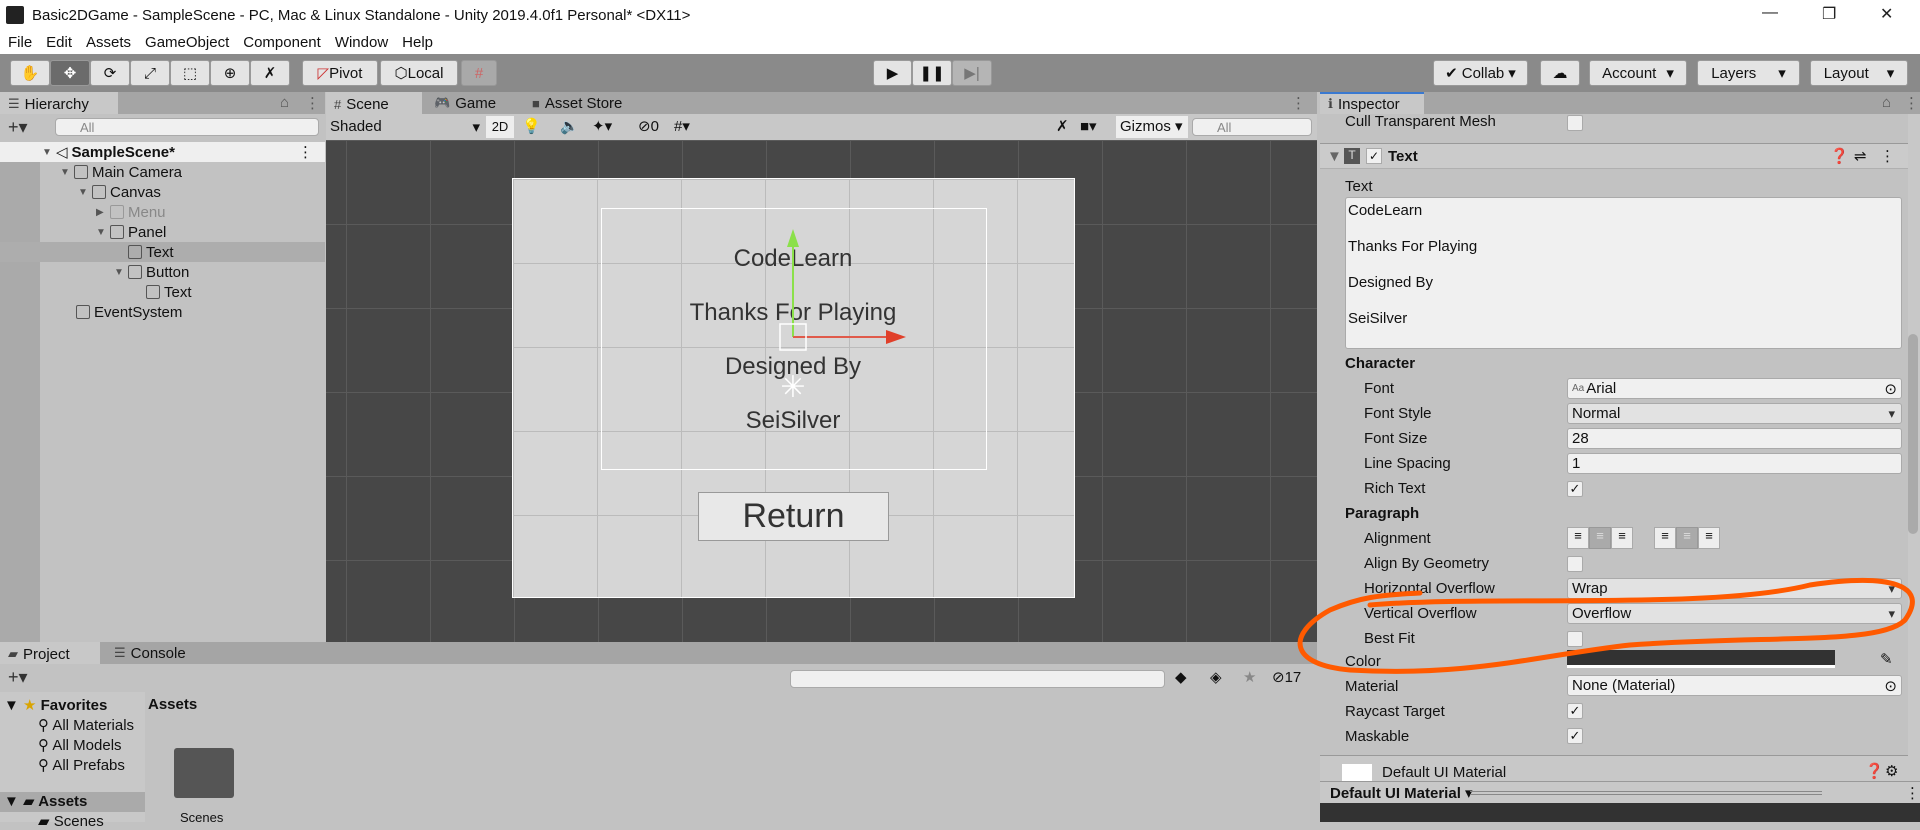  What do you see at coordinates (1401, 793) in the screenshot?
I see `preview-dropdown: Default UI Material ▾` at bounding box center [1401, 793].